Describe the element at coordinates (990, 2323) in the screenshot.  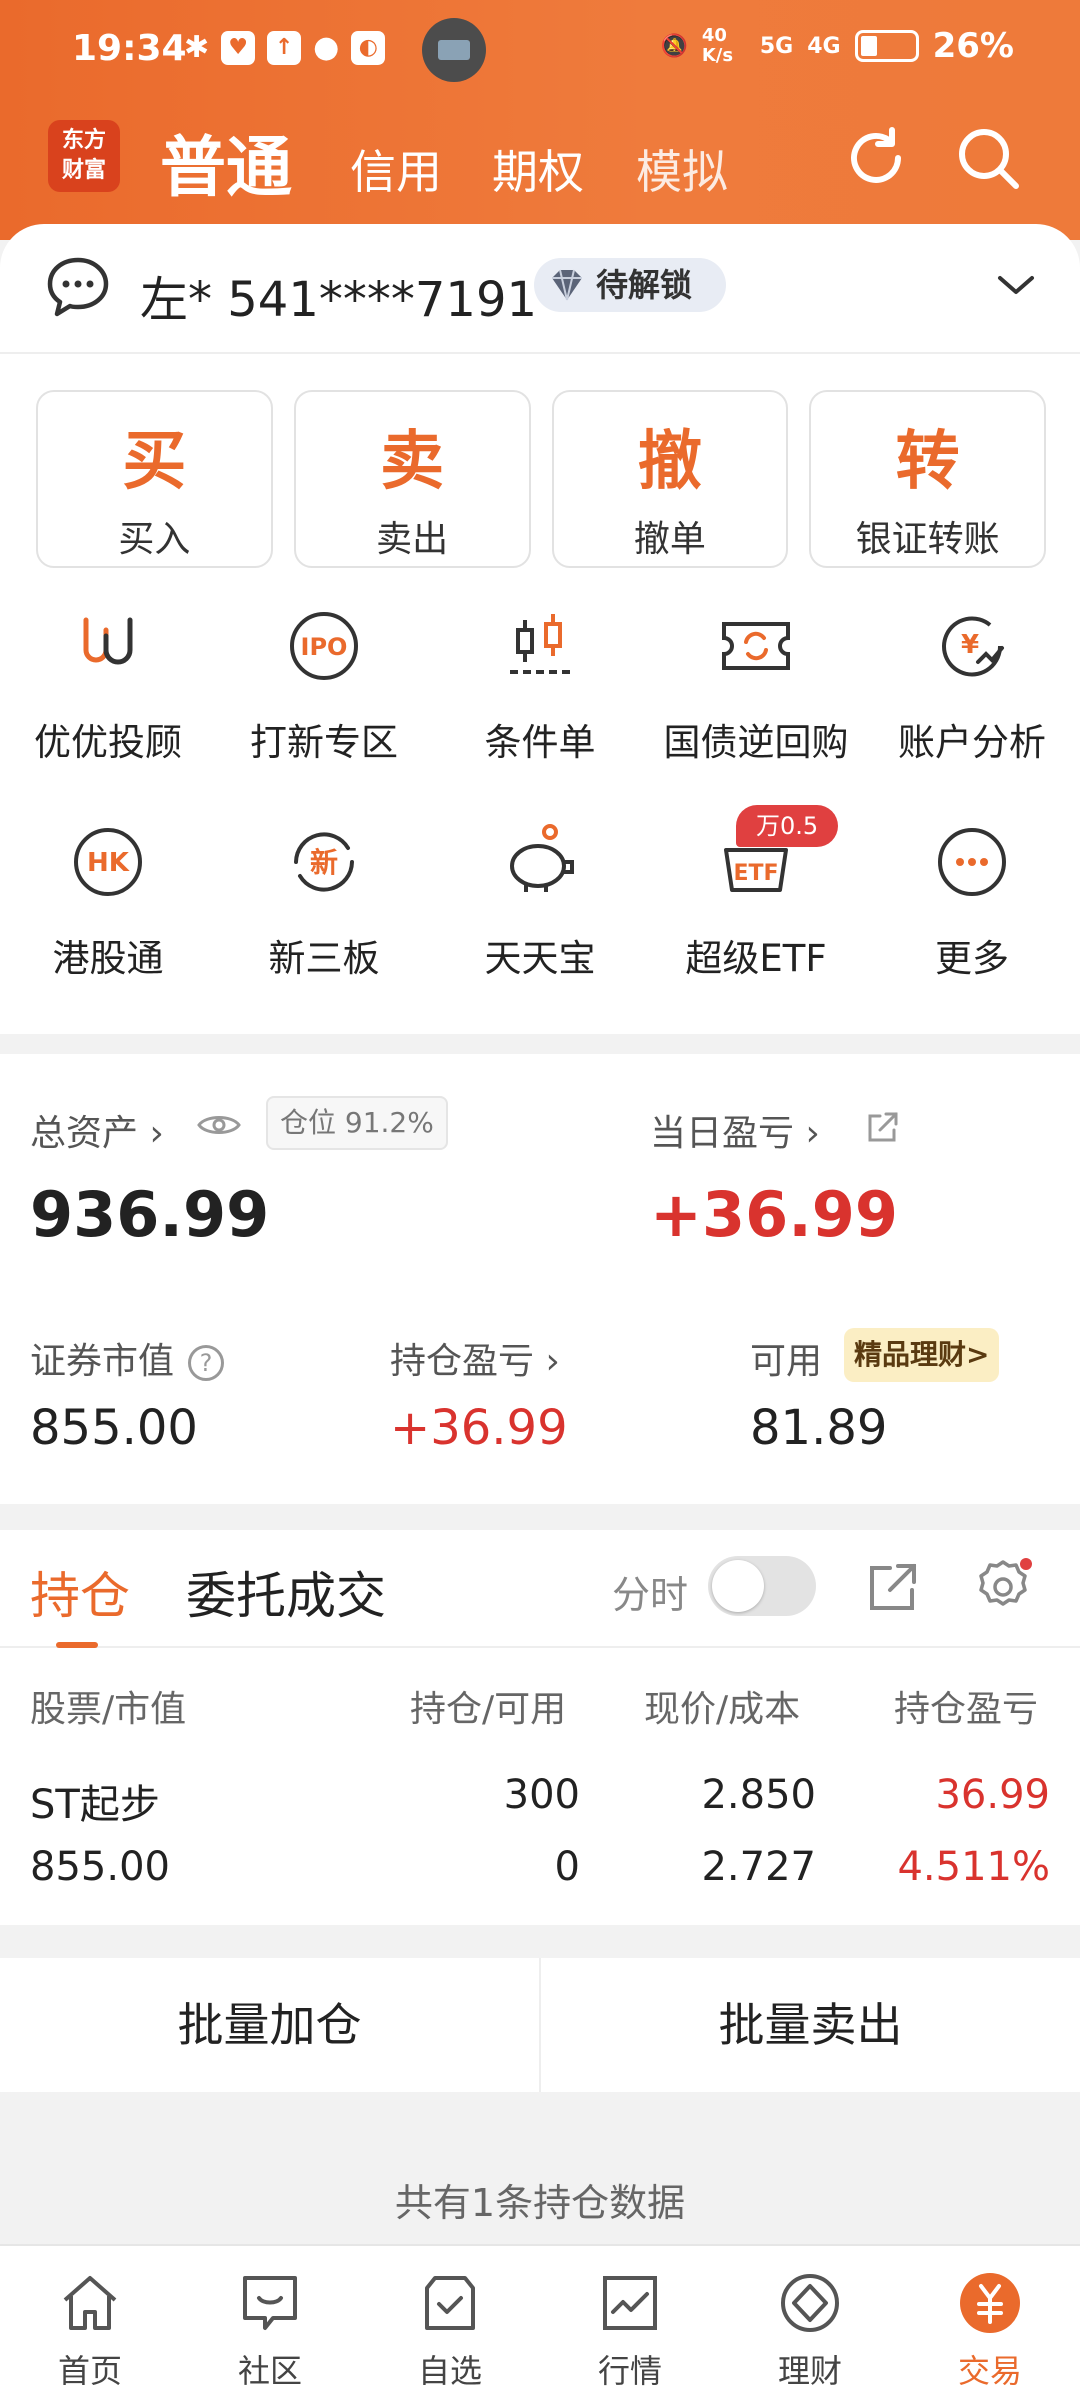
I see `nav-trade: 交易` at that location.